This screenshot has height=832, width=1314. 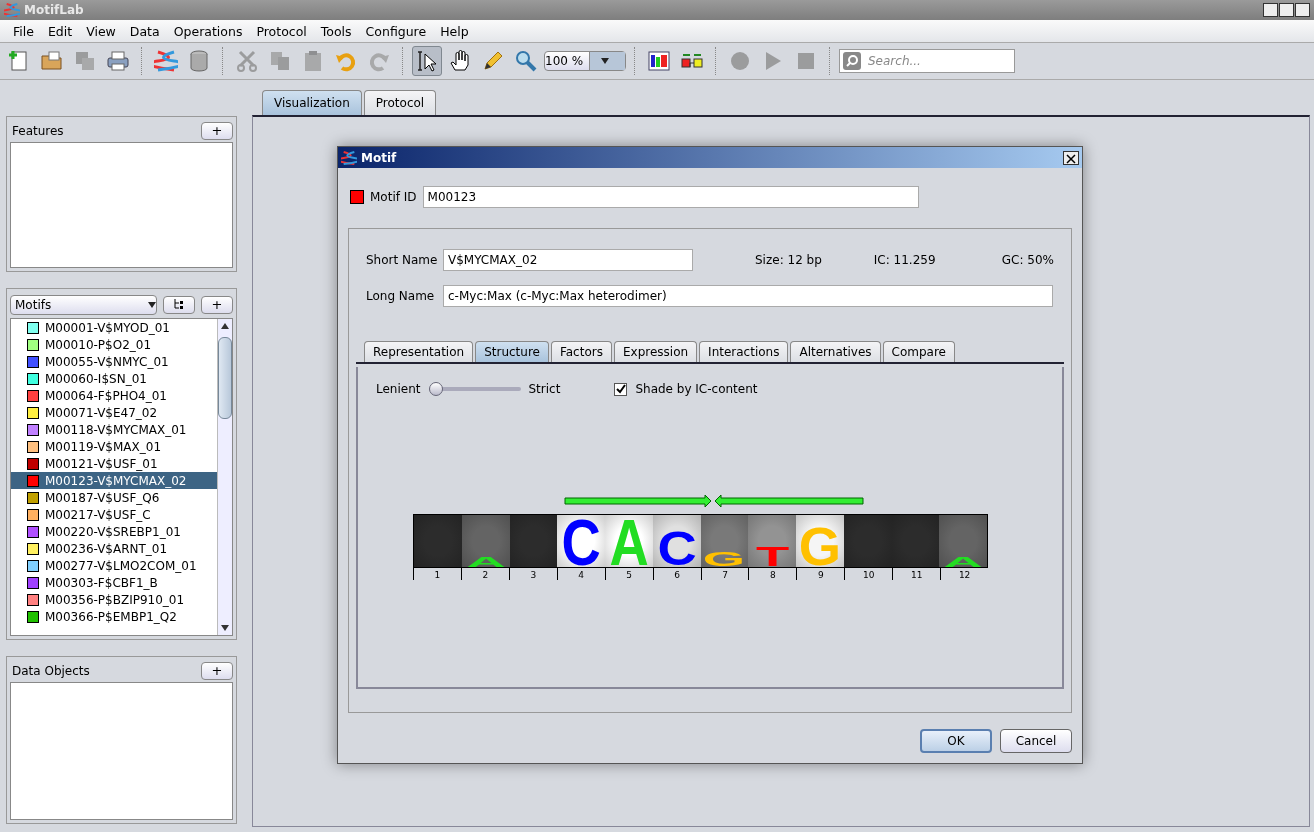 What do you see at coordinates (114, 599) in the screenshot?
I see `motif-list-item: M00356-P$BZIP910_01` at bounding box center [114, 599].